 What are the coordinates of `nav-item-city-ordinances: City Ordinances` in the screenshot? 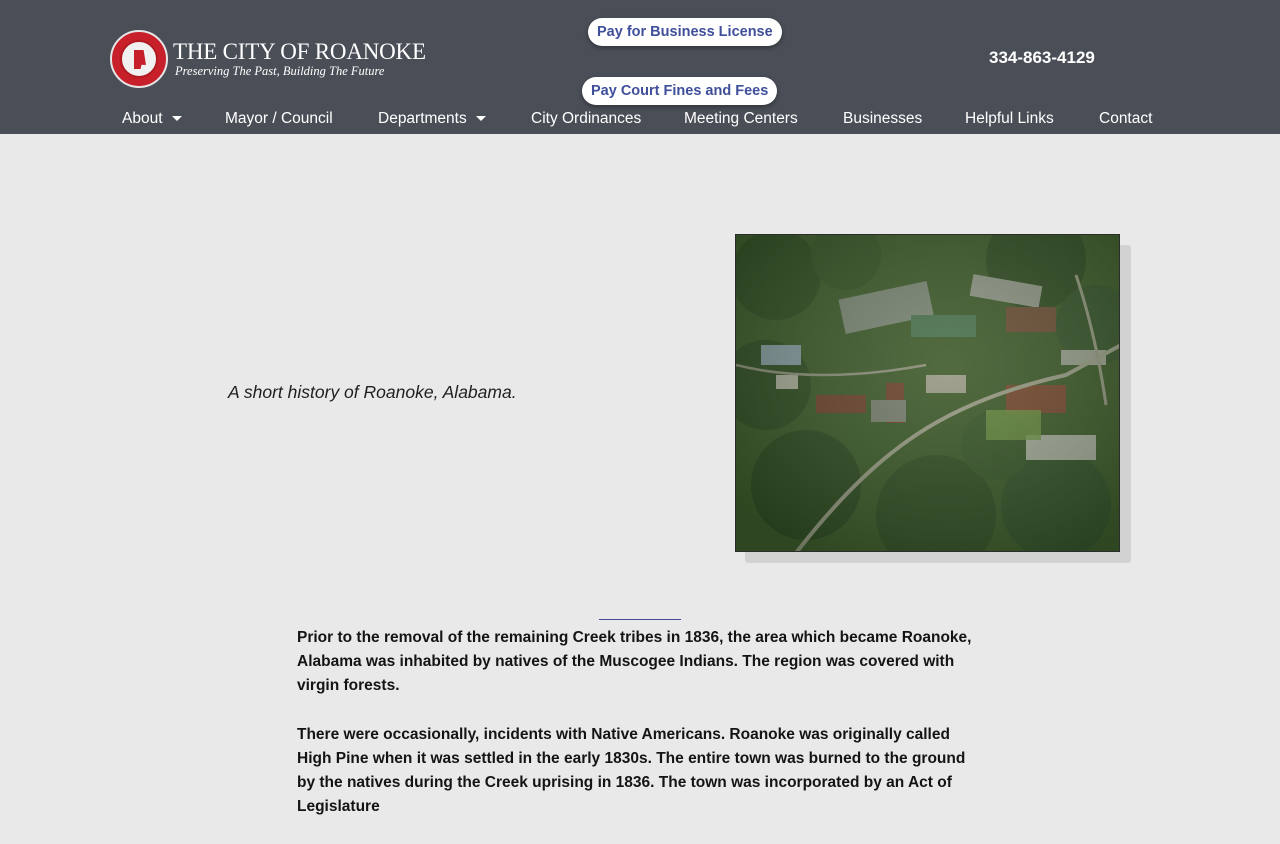 It's located at (586, 119).